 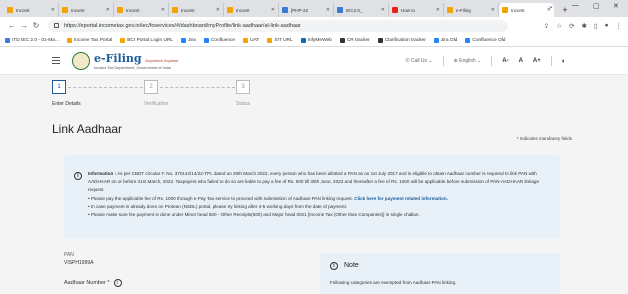 I want to click on tab-search-icon: ⌄, so click(x=551, y=6).